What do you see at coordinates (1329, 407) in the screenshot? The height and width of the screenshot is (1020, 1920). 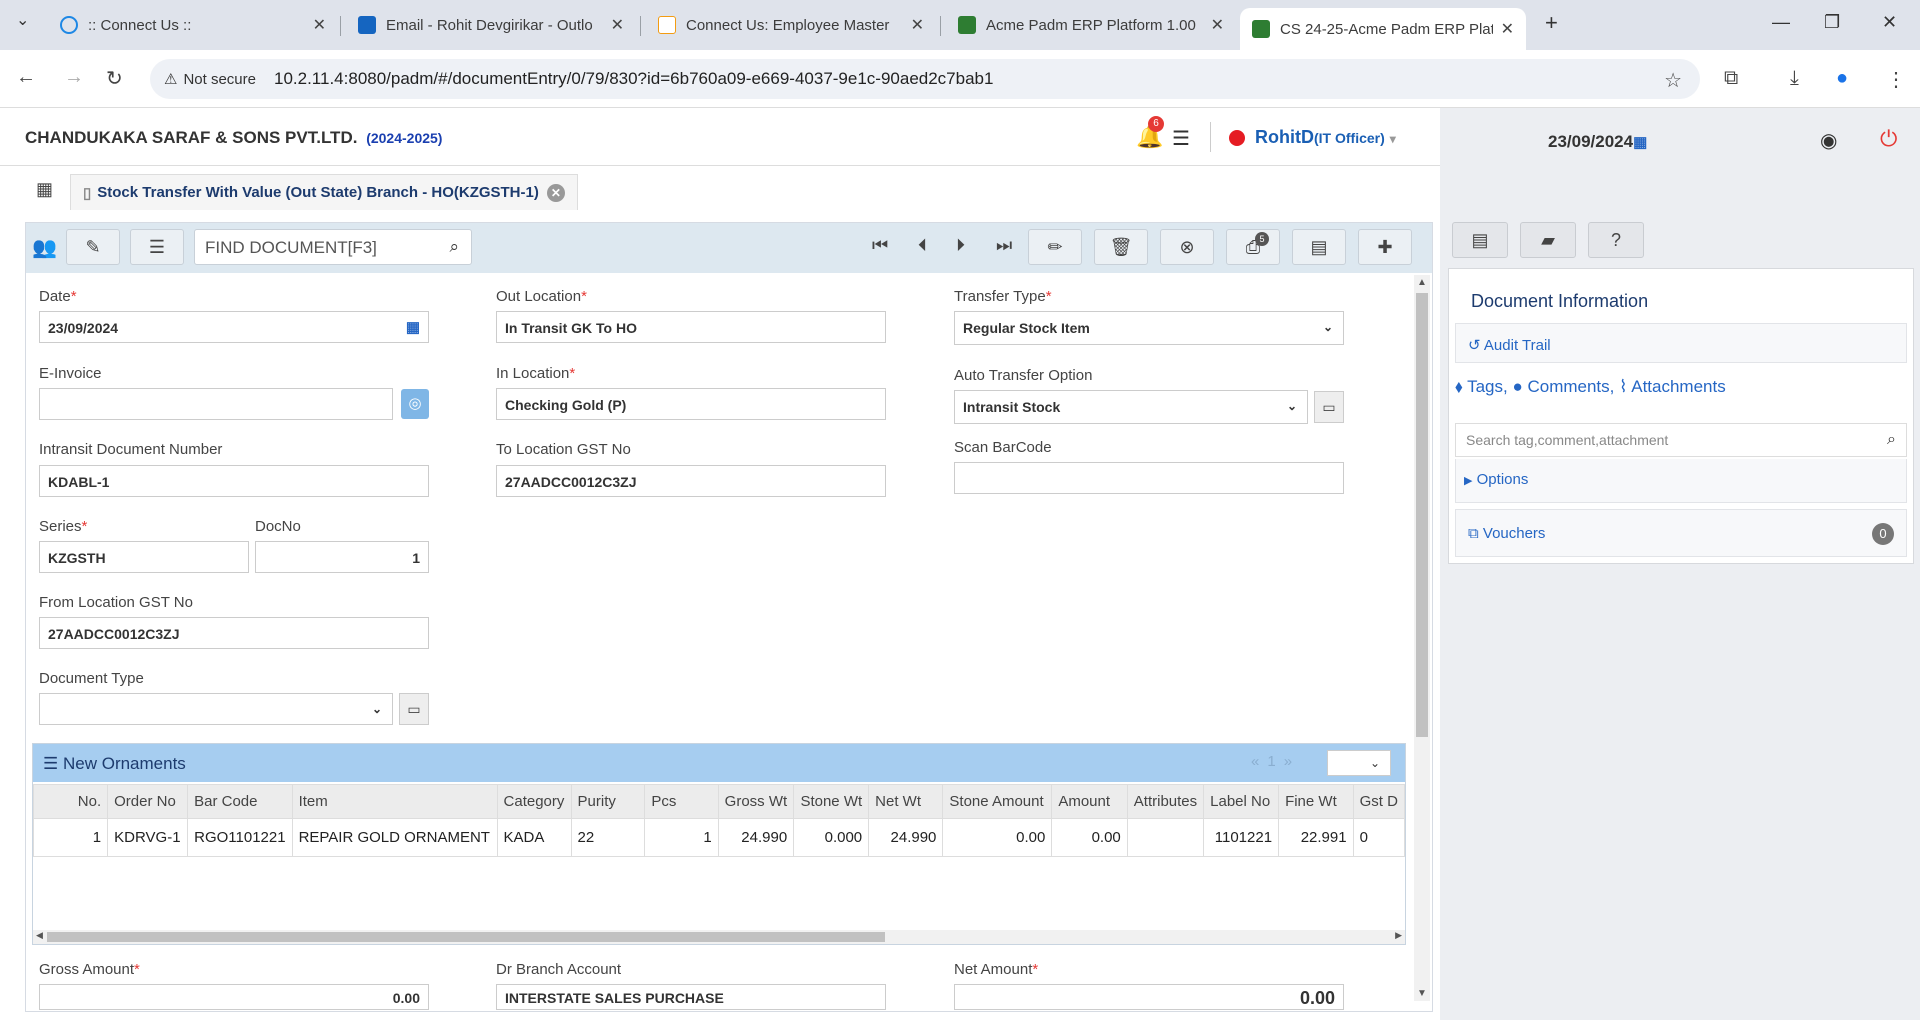 I see `auto-transfer-browse-button: ▭` at bounding box center [1329, 407].